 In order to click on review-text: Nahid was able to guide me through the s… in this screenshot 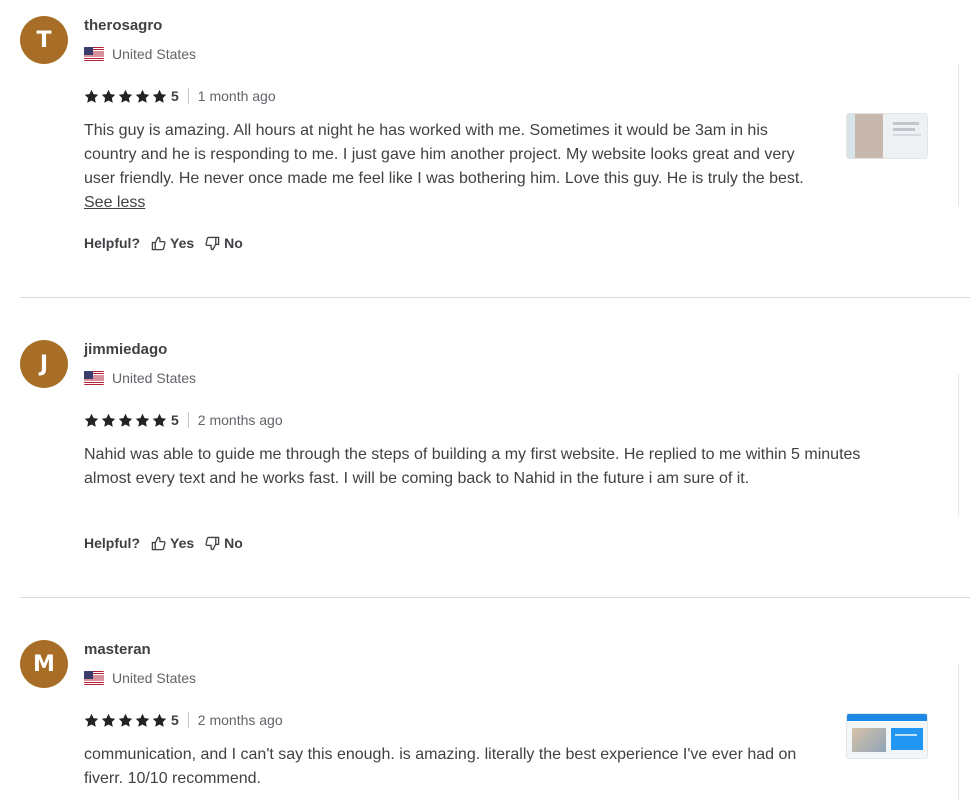, I will do `click(472, 466)`.